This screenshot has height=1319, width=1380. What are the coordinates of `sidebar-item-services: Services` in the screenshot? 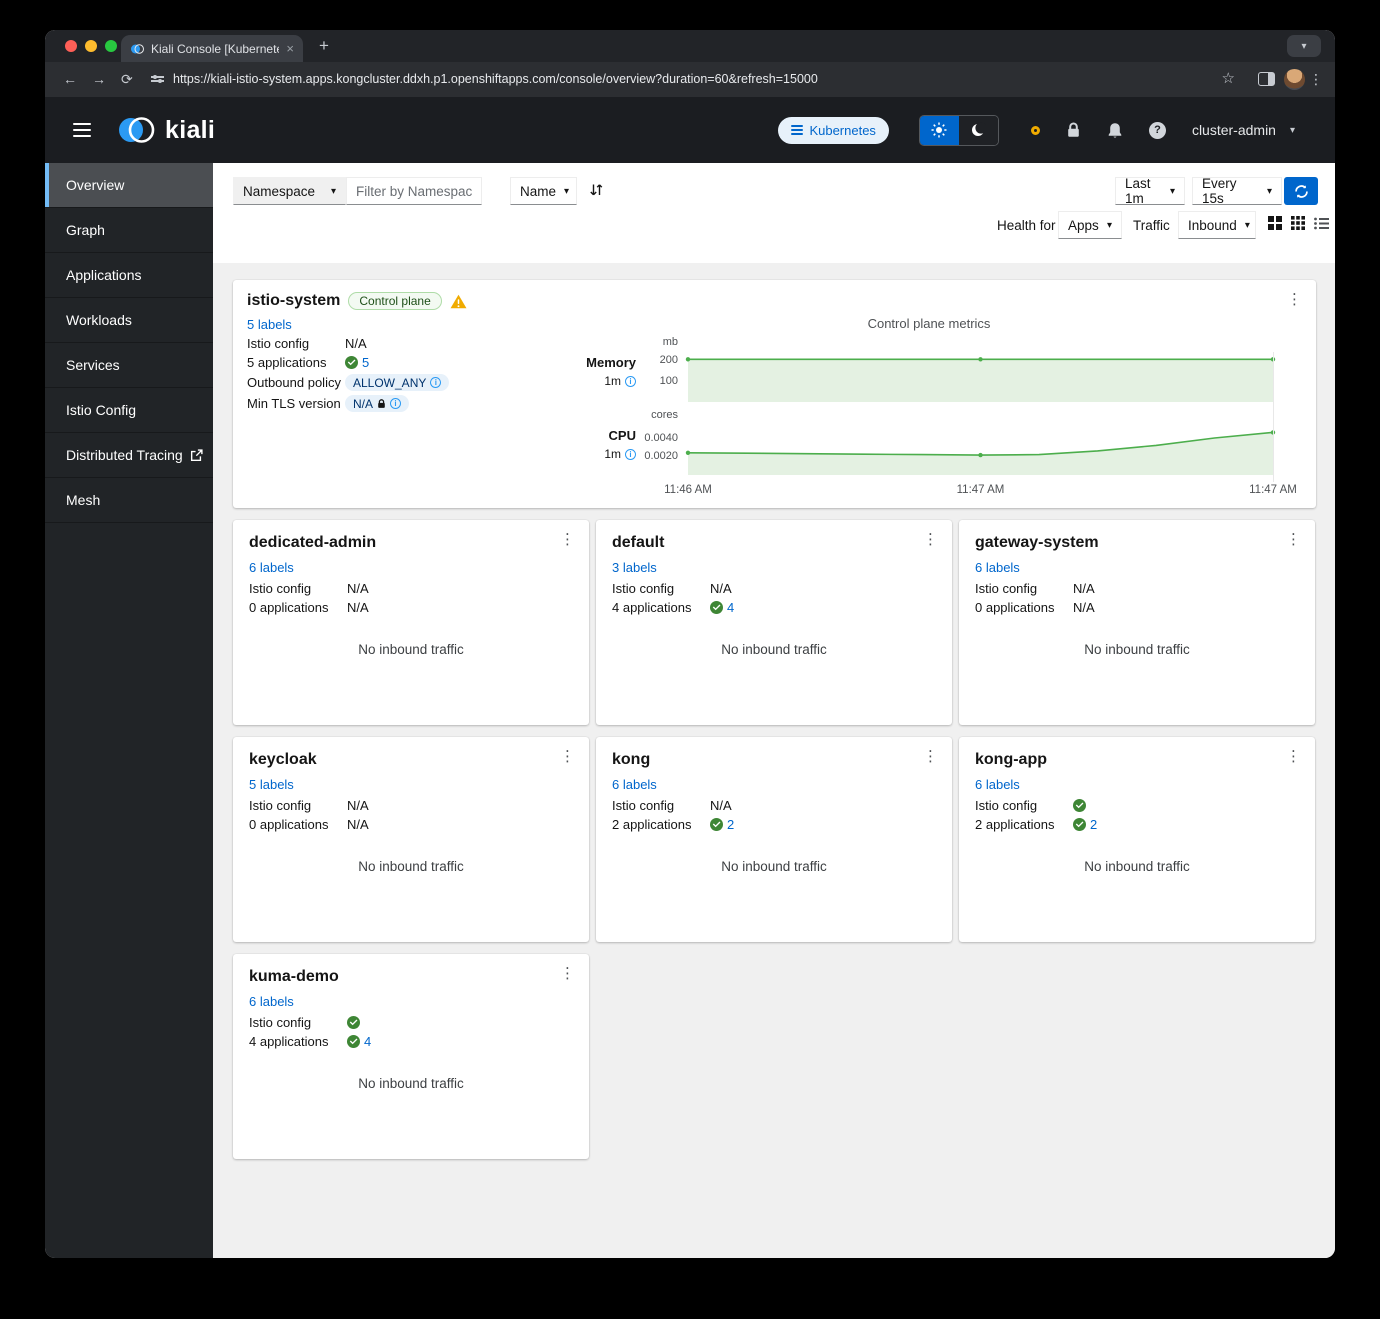 It's located at (129, 365).